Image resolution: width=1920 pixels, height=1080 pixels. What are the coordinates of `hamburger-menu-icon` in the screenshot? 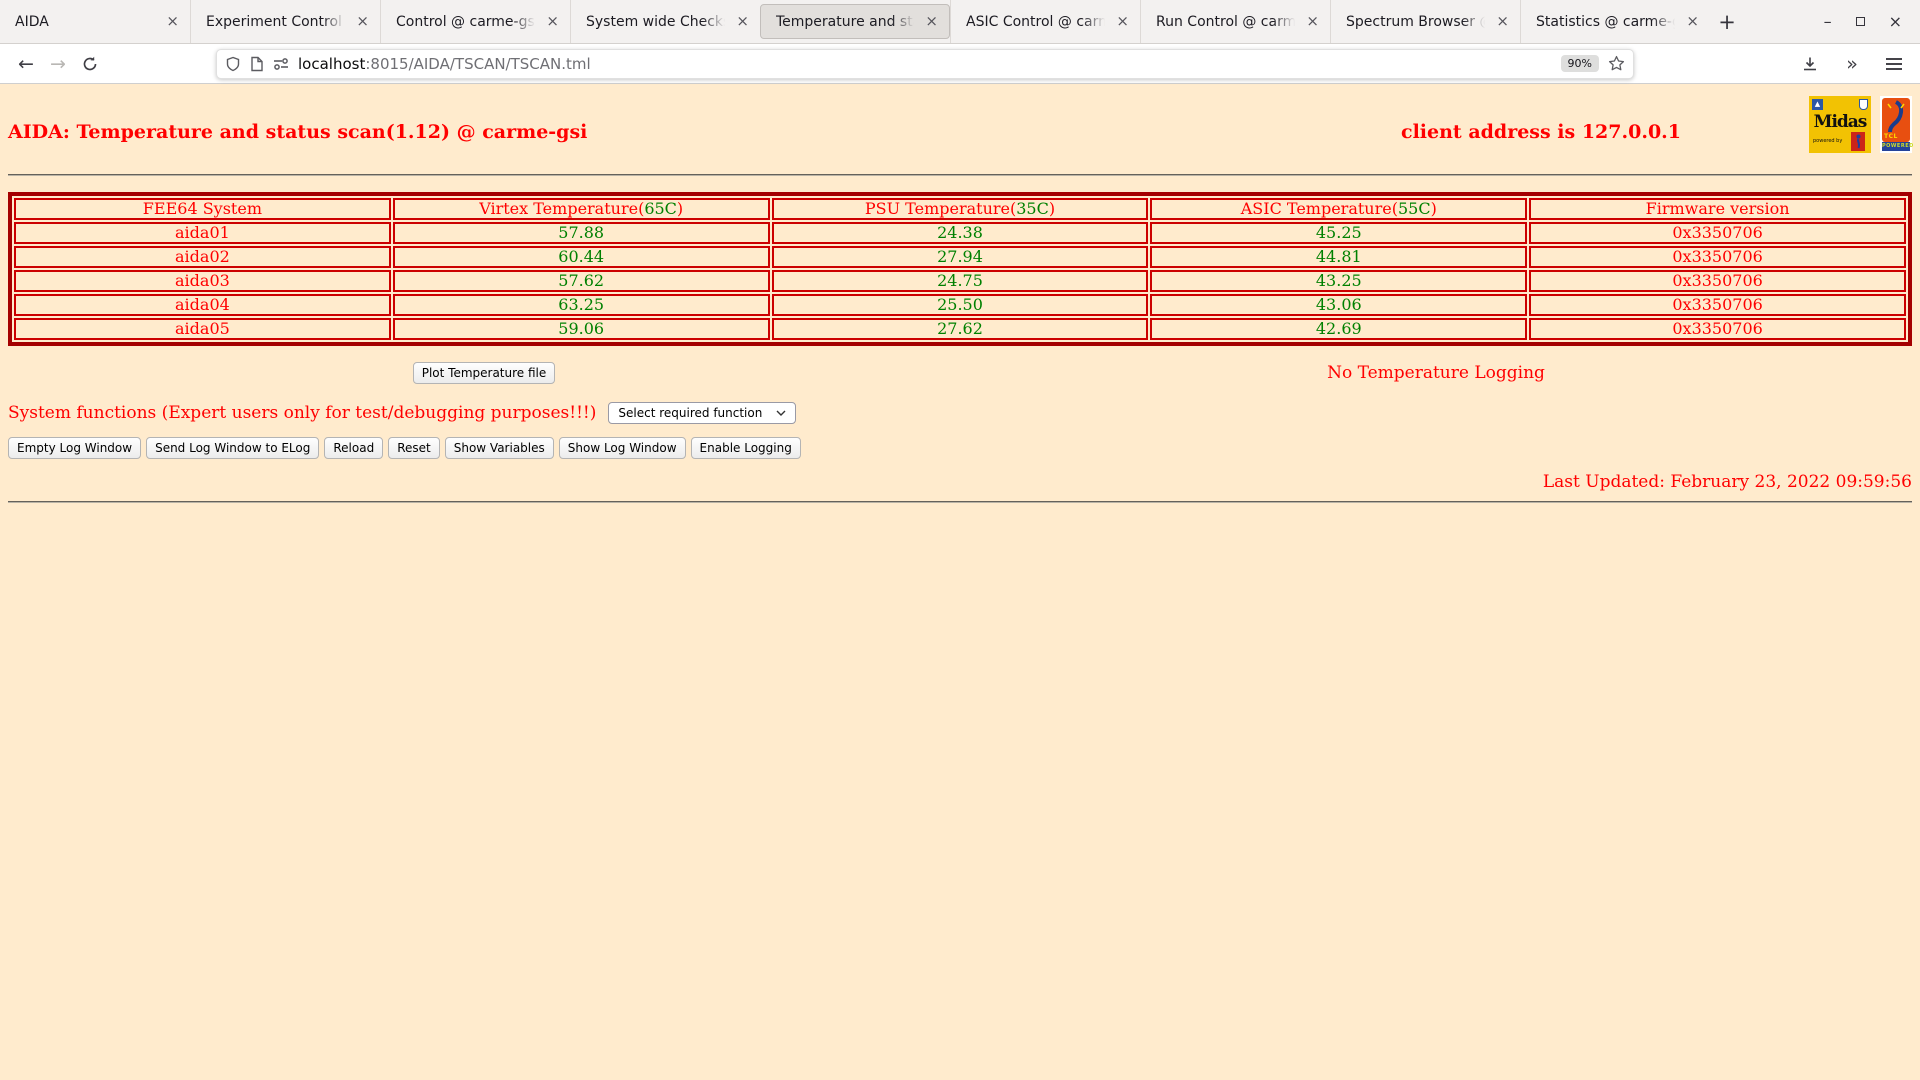 It's located at (1894, 63).